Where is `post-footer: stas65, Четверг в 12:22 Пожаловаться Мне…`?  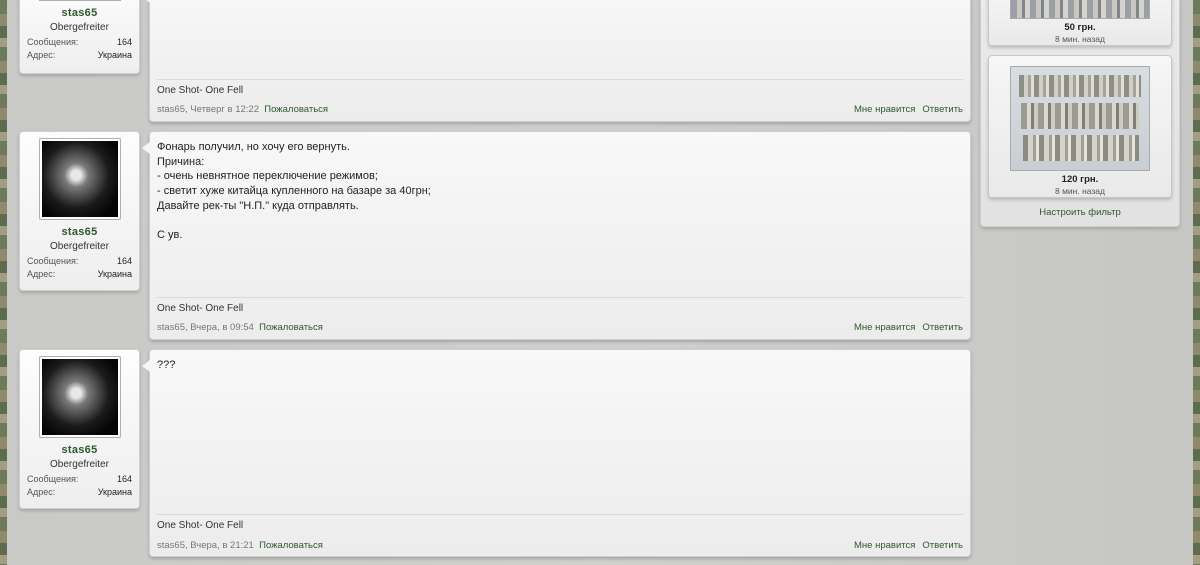 post-footer: stas65, Четверг в 12:22 Пожаловаться Мне… is located at coordinates (560, 109).